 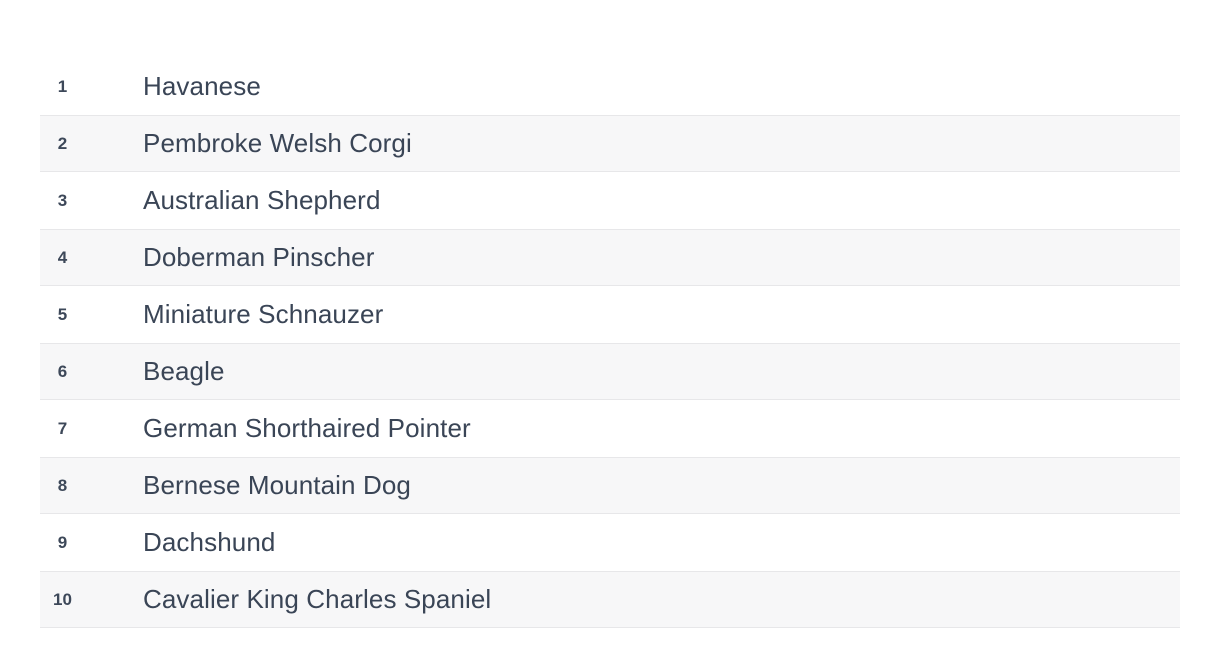 What do you see at coordinates (610, 200) in the screenshot?
I see `table-row: 3 Australian Shepherd` at bounding box center [610, 200].